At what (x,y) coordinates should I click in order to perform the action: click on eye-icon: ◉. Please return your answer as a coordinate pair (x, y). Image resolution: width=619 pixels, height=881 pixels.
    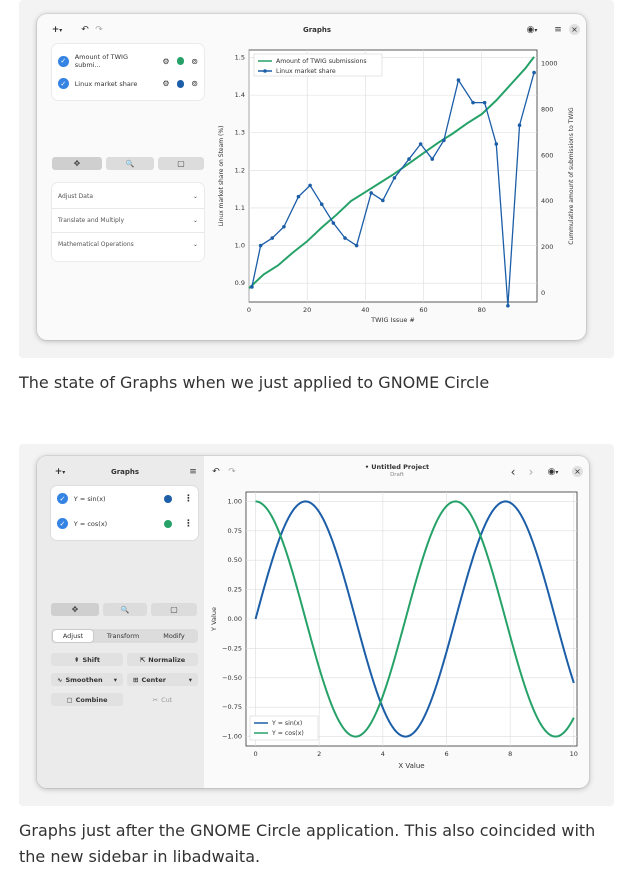
    Looking at the image, I should click on (551, 472).